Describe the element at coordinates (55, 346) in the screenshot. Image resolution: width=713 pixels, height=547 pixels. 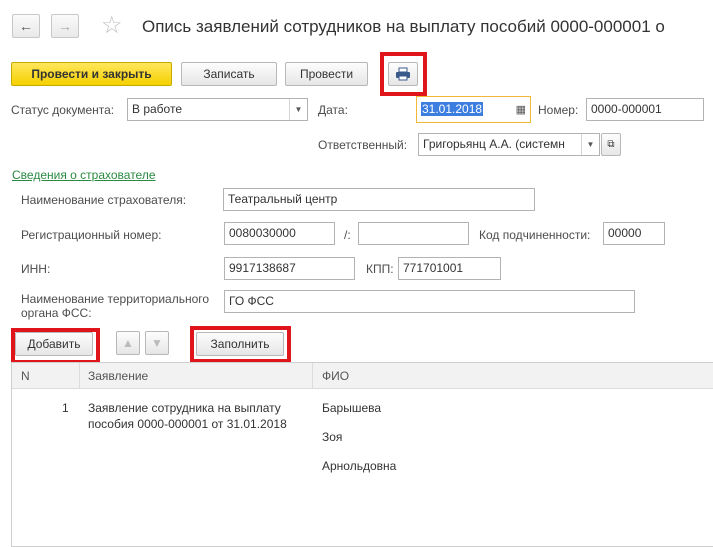
I see `highlight-add` at that location.